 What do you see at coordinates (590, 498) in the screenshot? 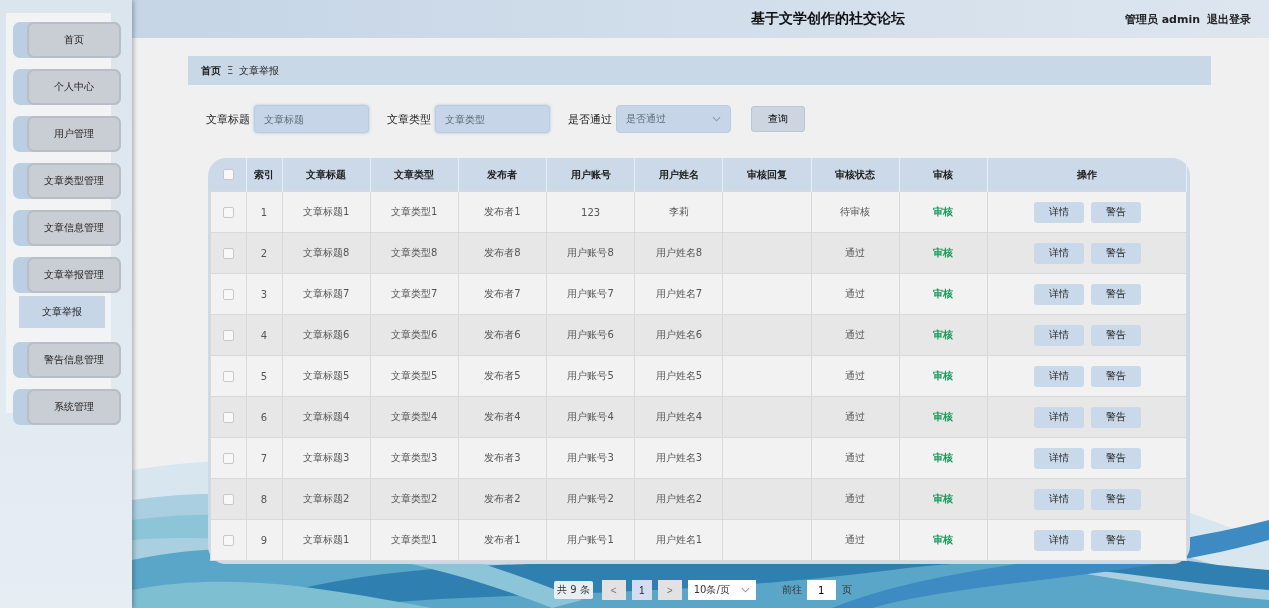
I see `table-cell: 用户账号2` at bounding box center [590, 498].